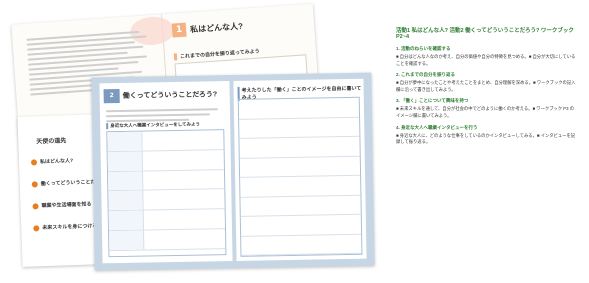 This screenshot has height=283, width=589. What do you see at coordinates (432, 101) in the screenshot?
I see `section-heading: 3. 「働く」ことについて興味を持つ` at bounding box center [432, 101].